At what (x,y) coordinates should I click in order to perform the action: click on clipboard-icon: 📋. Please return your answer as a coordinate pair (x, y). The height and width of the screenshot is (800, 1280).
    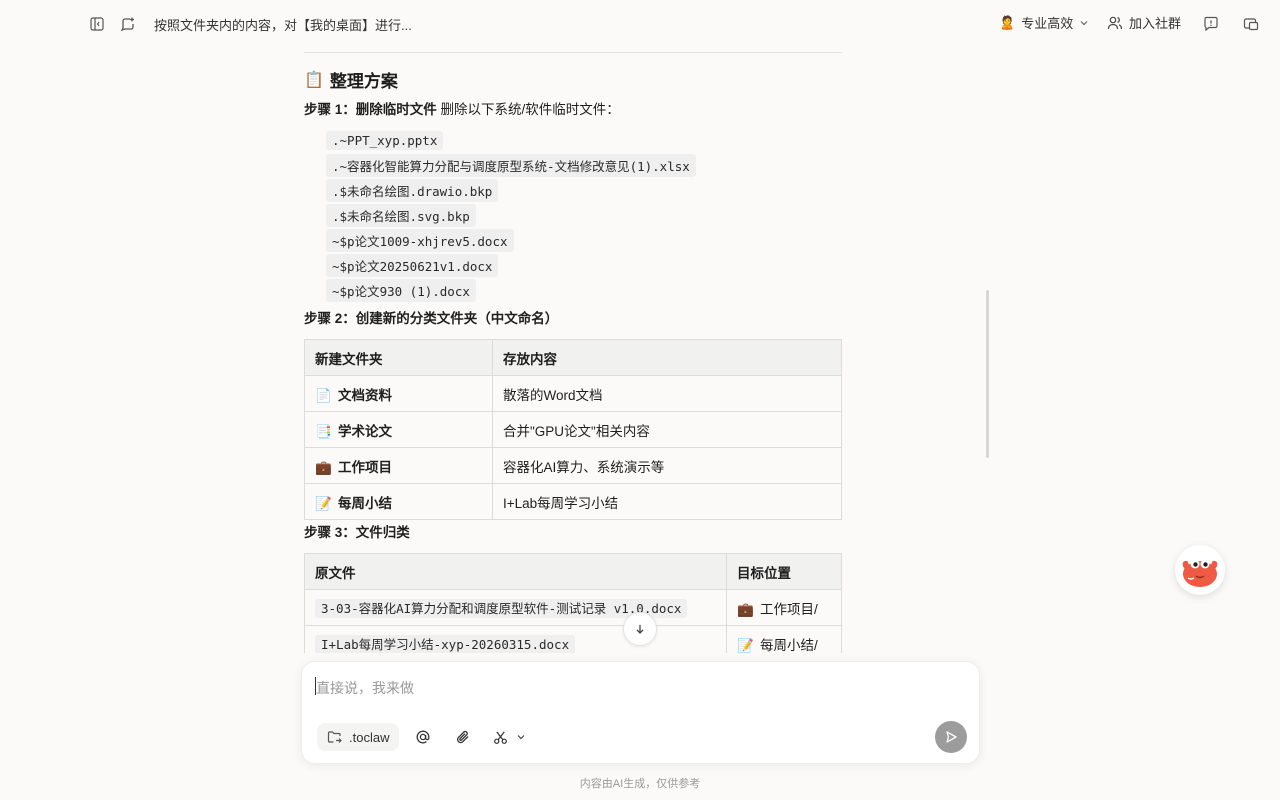
    Looking at the image, I should click on (314, 80).